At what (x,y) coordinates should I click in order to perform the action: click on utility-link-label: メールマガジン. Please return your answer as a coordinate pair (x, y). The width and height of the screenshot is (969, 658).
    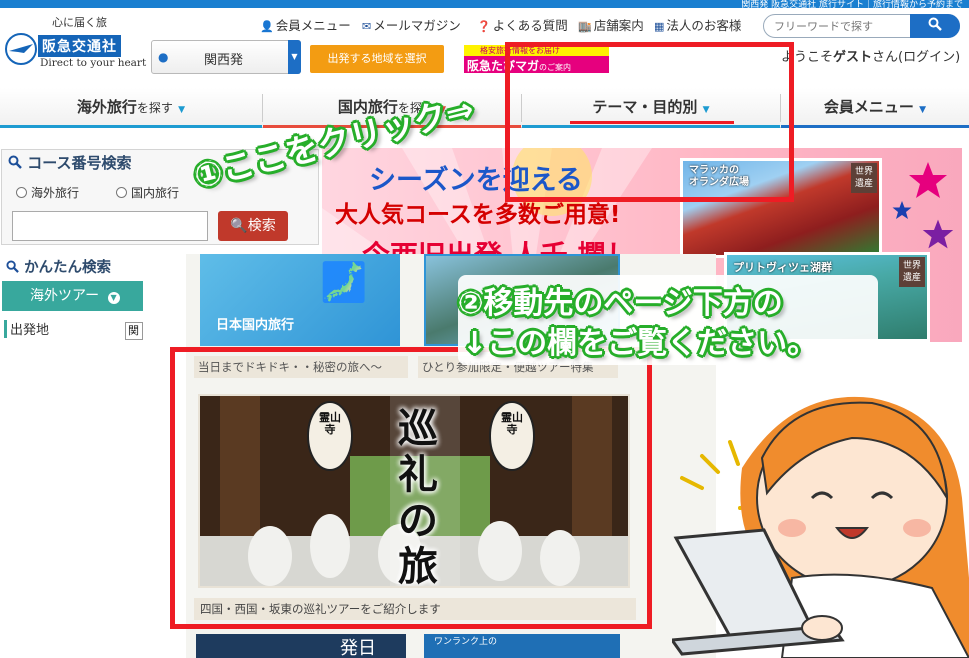
    Looking at the image, I should click on (417, 25).